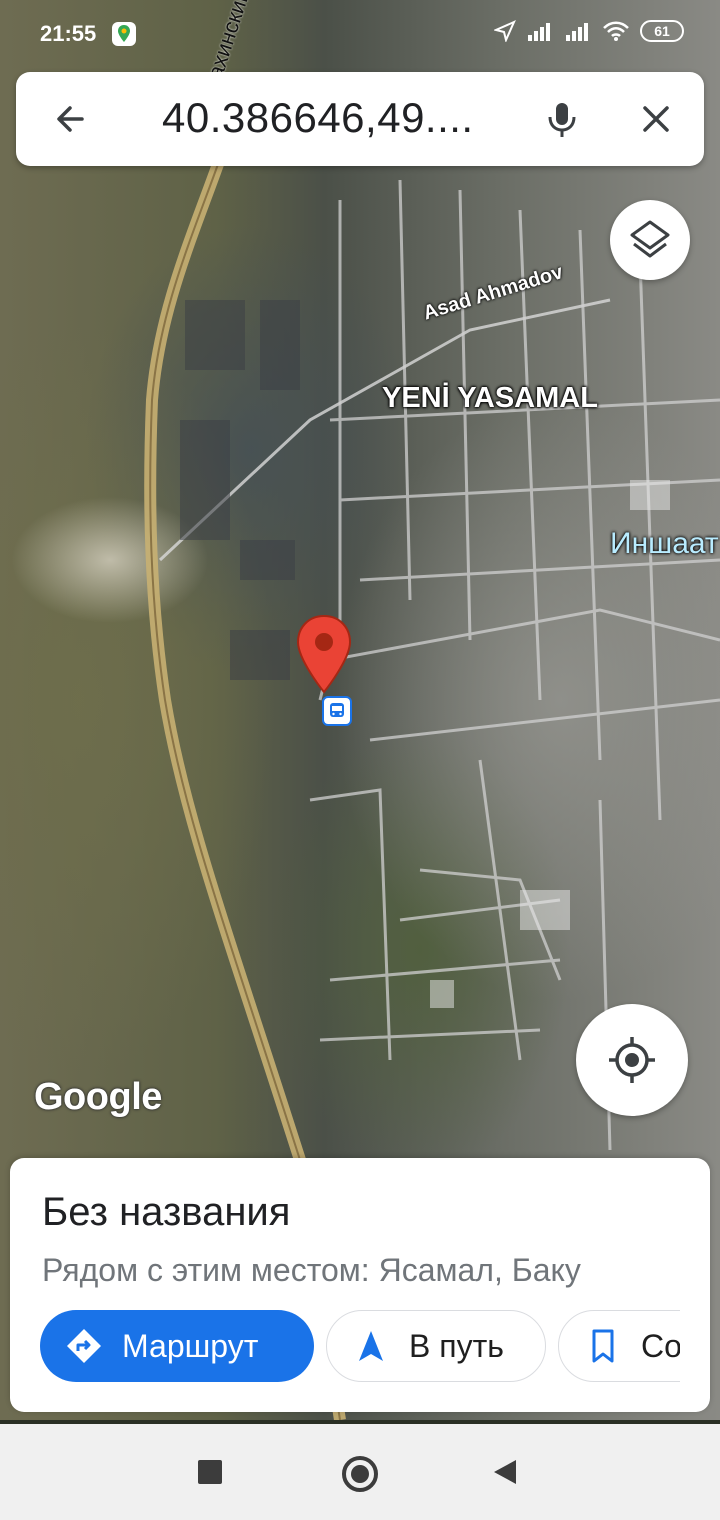 The height and width of the screenshot is (1520, 720). Describe the element at coordinates (311, 1270) in the screenshot. I see `place-subtitle: Рядом с этим местом: Ясамал, Баку` at that location.